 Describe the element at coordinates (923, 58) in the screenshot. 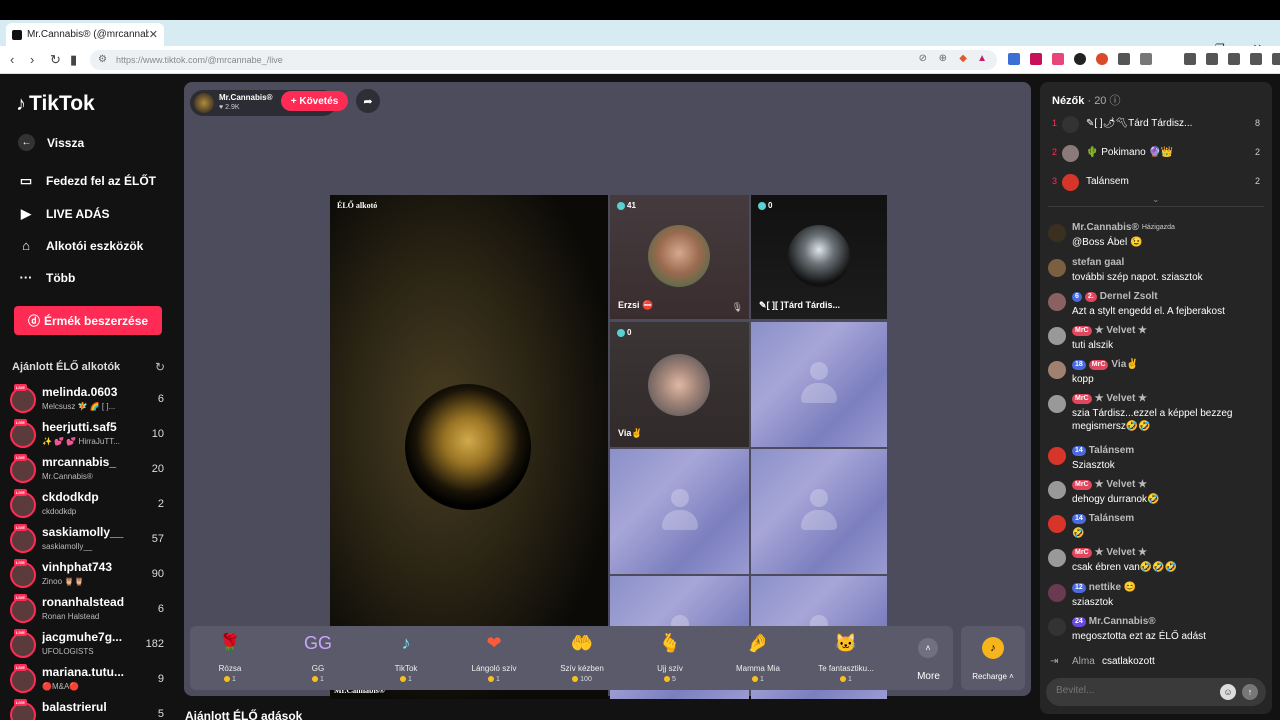

I see `no-camera-icon: ⊘` at that location.